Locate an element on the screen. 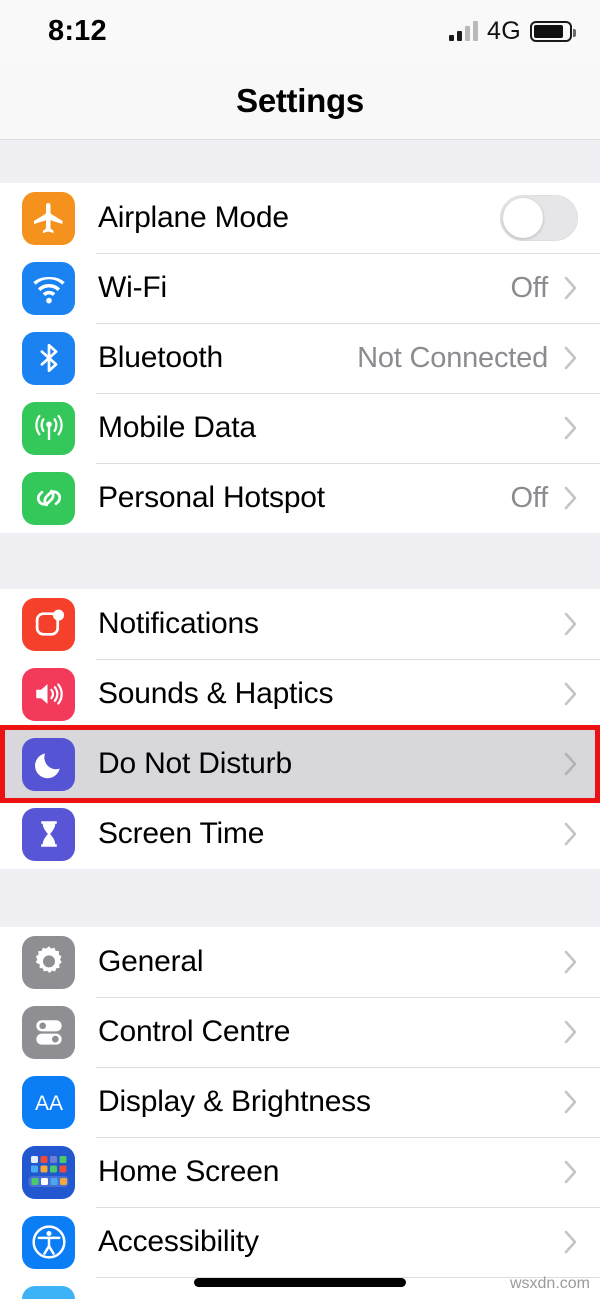  wifi-icon is located at coordinates (48, 288).